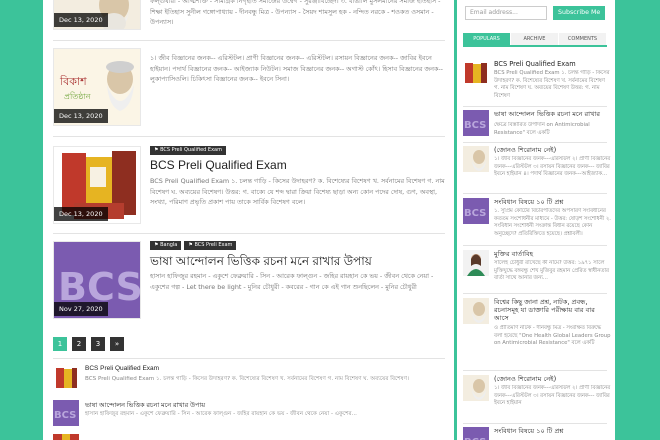 This screenshot has width=660, height=440. What do you see at coordinates (166, 245) in the screenshot?
I see `post-tag: ⚑ Bangla` at bounding box center [166, 245].